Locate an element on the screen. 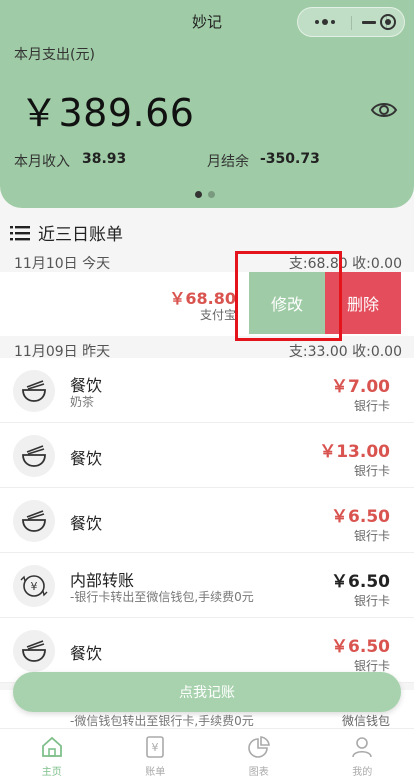  tab-label: 我的 is located at coordinates (362, 770).